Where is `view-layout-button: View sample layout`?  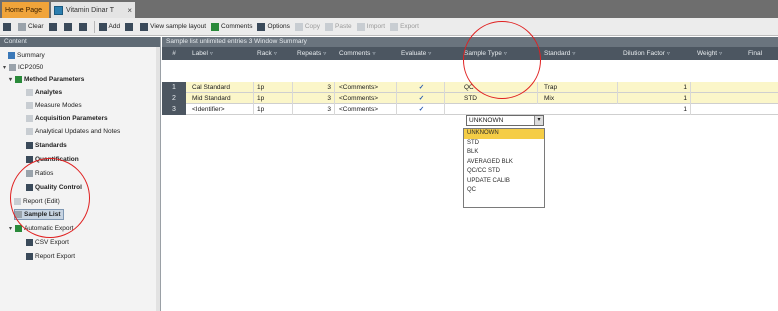 view-layout-button: View sample layout is located at coordinates (173, 26).